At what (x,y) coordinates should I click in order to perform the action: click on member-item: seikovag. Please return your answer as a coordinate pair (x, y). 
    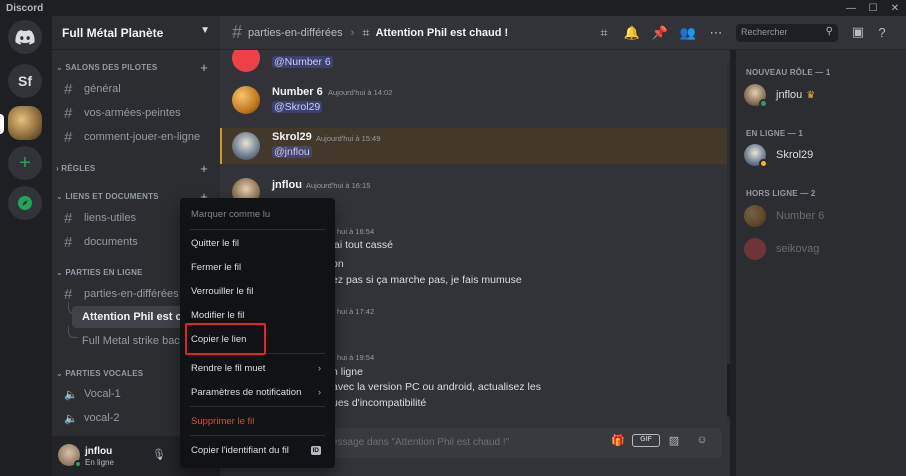
    Looking at the image, I should click on (819, 249).